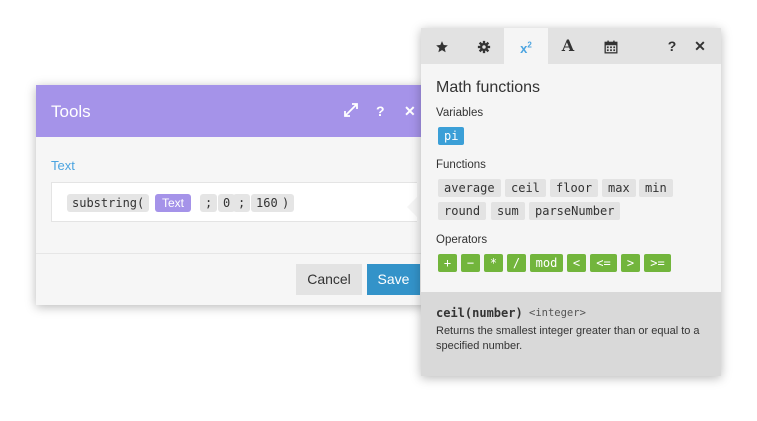 The image size is (757, 421). I want to click on function-chip: min, so click(656, 188).